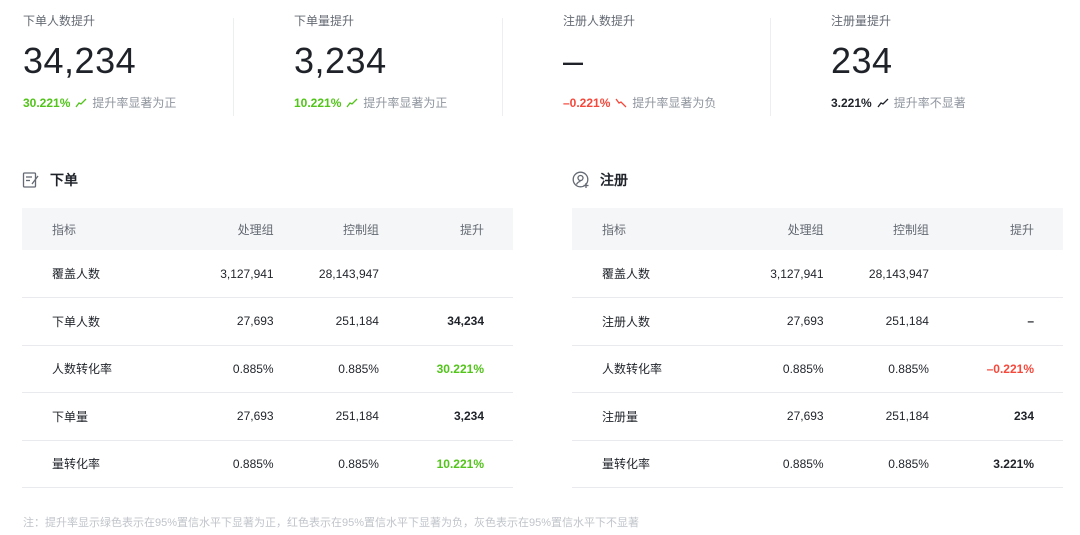  I want to click on metric-value: 234, so click(862, 60).